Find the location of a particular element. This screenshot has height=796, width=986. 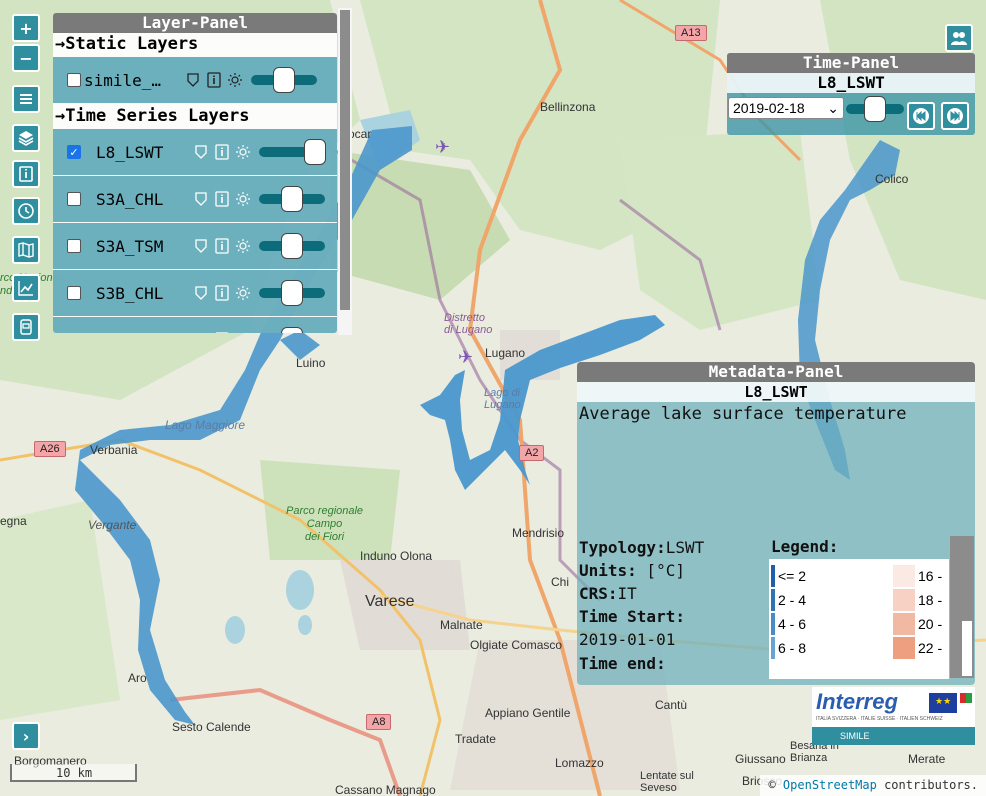

legend-title: Legend: is located at coordinates (805, 546).